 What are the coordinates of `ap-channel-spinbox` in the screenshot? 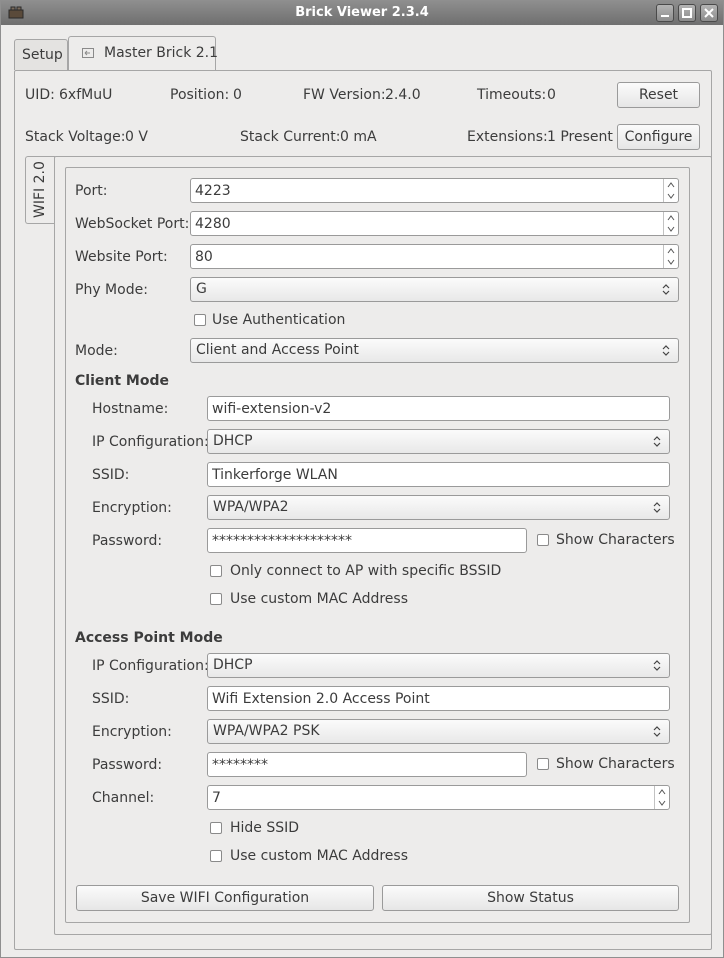 It's located at (438, 797).